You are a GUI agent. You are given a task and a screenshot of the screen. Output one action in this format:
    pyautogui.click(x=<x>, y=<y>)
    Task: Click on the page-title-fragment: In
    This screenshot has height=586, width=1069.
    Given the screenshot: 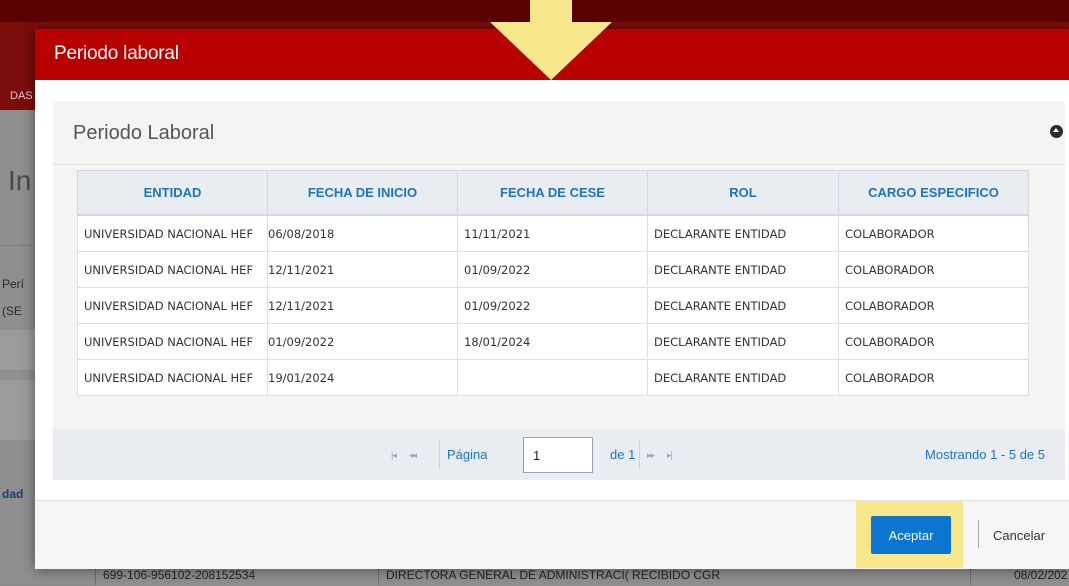 What is the action you would take?
    pyautogui.click(x=20, y=180)
    